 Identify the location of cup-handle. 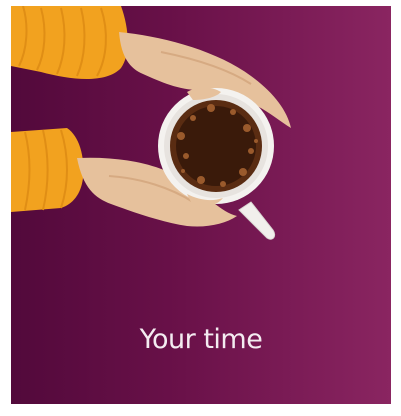
(257, 220).